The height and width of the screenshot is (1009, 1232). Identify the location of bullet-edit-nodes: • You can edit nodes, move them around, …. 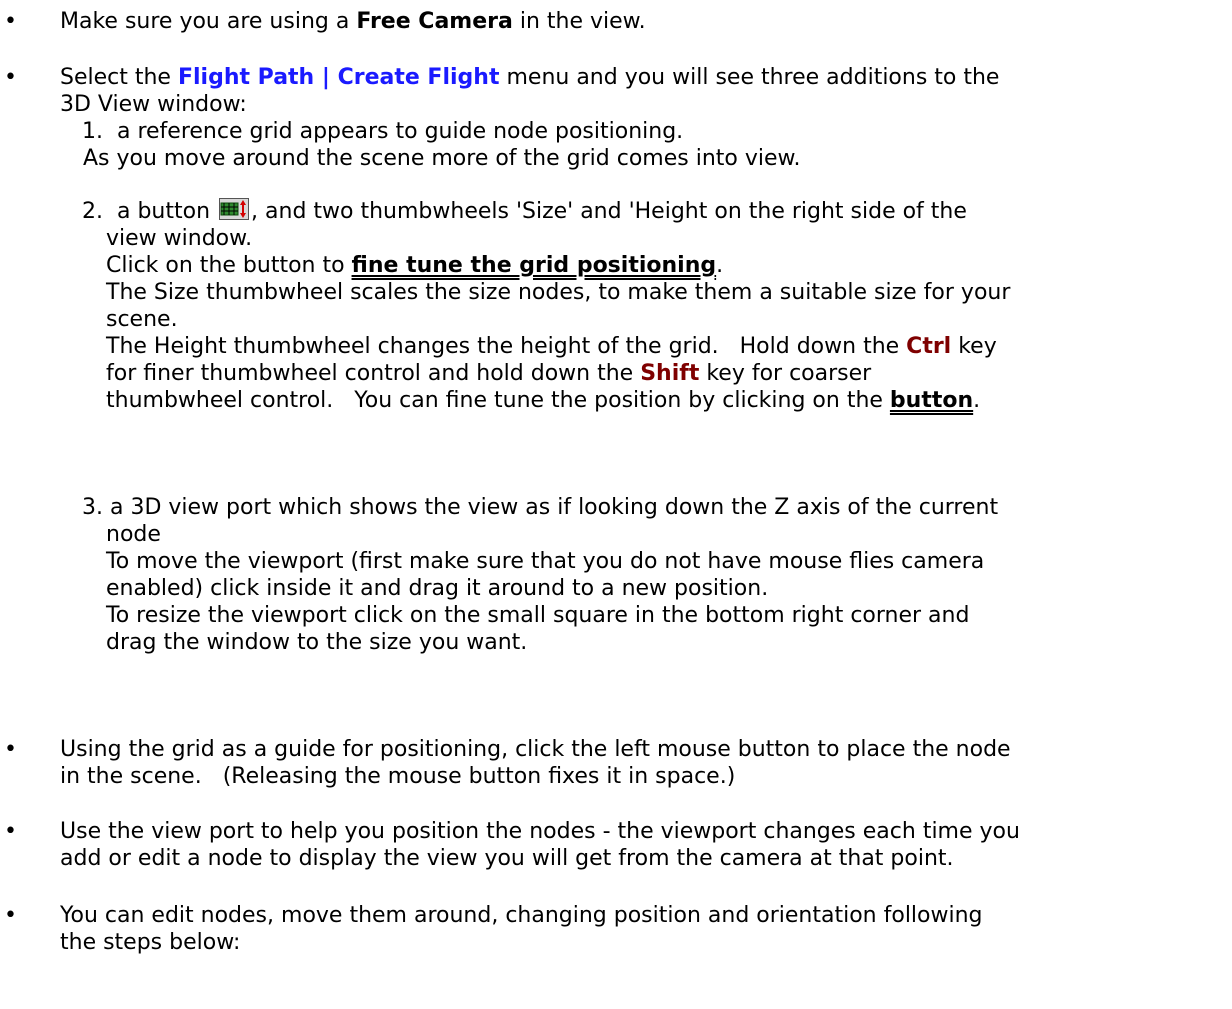
(599, 929).